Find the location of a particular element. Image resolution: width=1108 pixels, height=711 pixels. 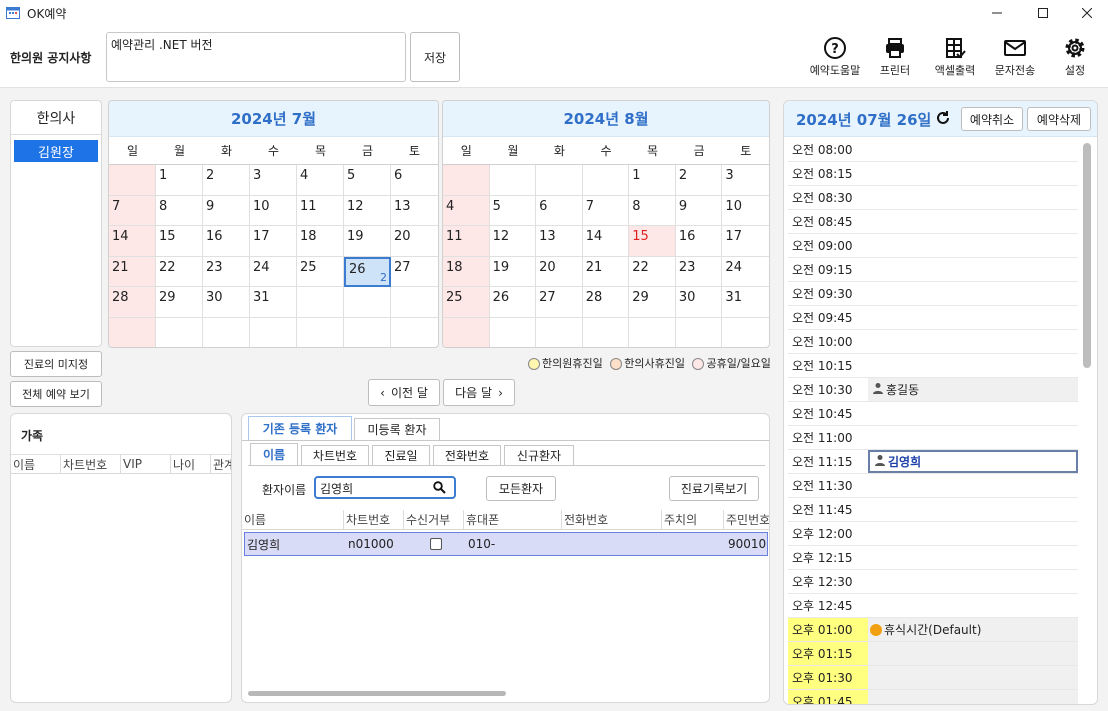

patient-search-input: 김영희 is located at coordinates (385, 487).